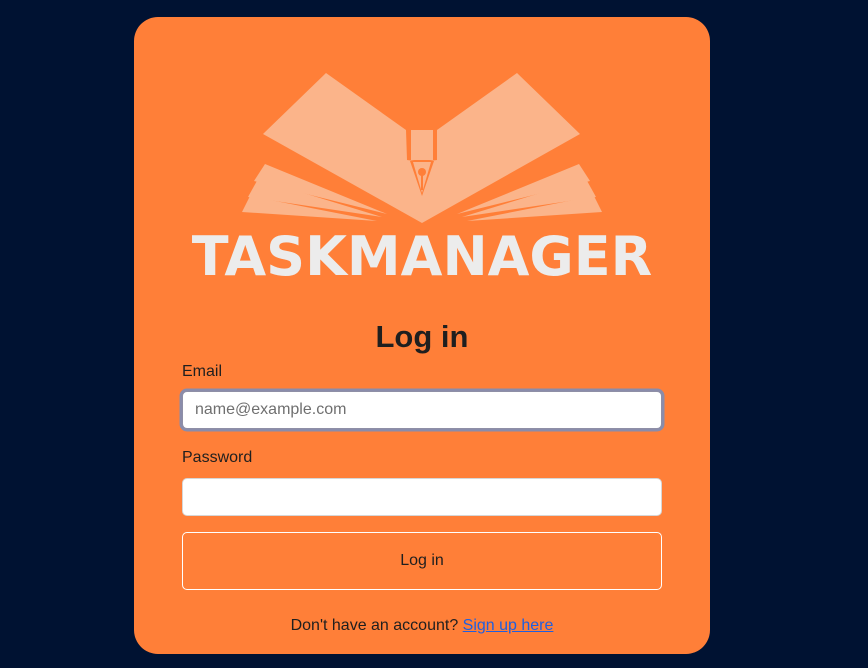 This screenshot has height=668, width=868. I want to click on password-label: Password, so click(217, 457).